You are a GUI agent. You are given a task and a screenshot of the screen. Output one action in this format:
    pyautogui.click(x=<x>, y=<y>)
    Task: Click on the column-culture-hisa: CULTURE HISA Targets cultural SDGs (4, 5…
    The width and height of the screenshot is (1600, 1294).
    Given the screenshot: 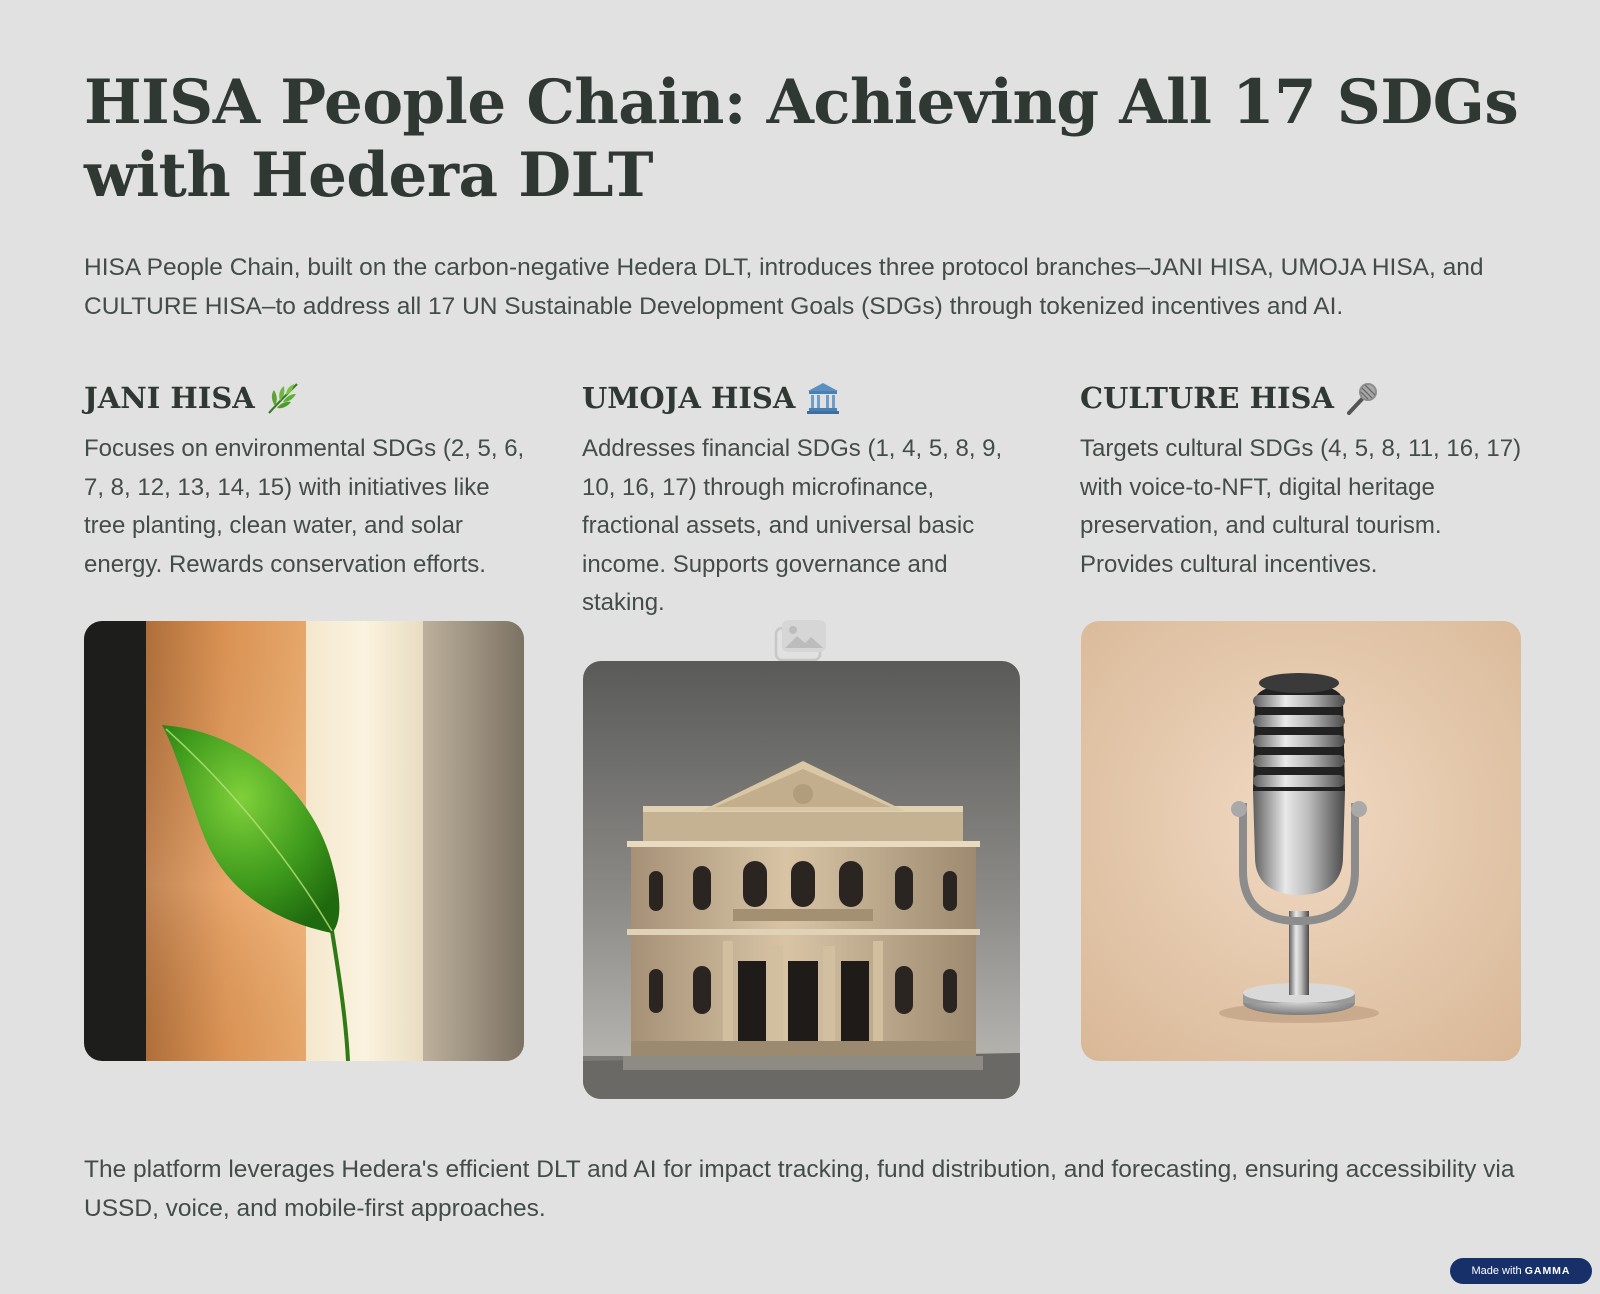 What is the action you would take?
    pyautogui.click(x=1301, y=480)
    